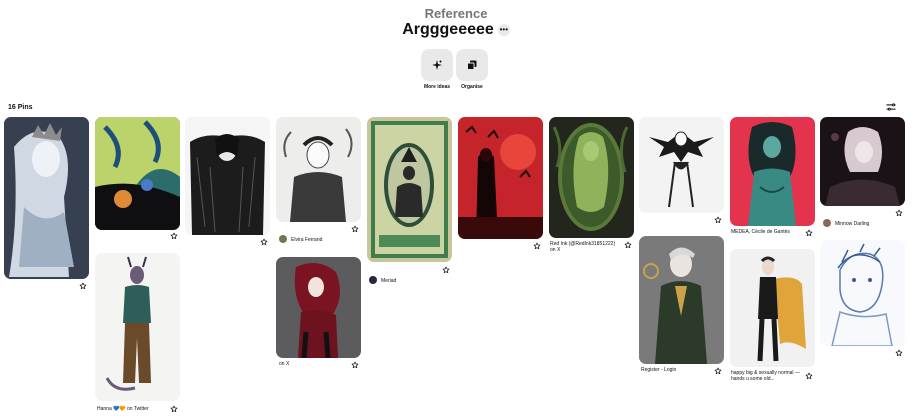 The height and width of the screenshot is (417, 912). I want to click on board-title-row: Argggeeeee •••, so click(456, 30).